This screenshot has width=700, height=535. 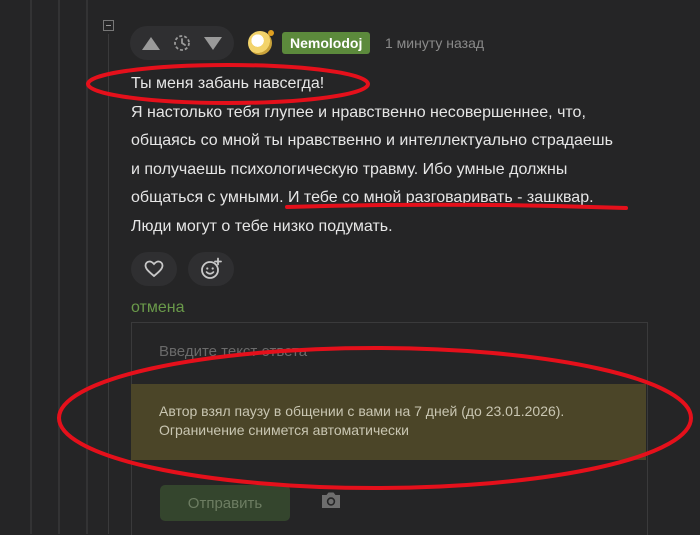 I want to click on like-button, so click(x=154, y=269).